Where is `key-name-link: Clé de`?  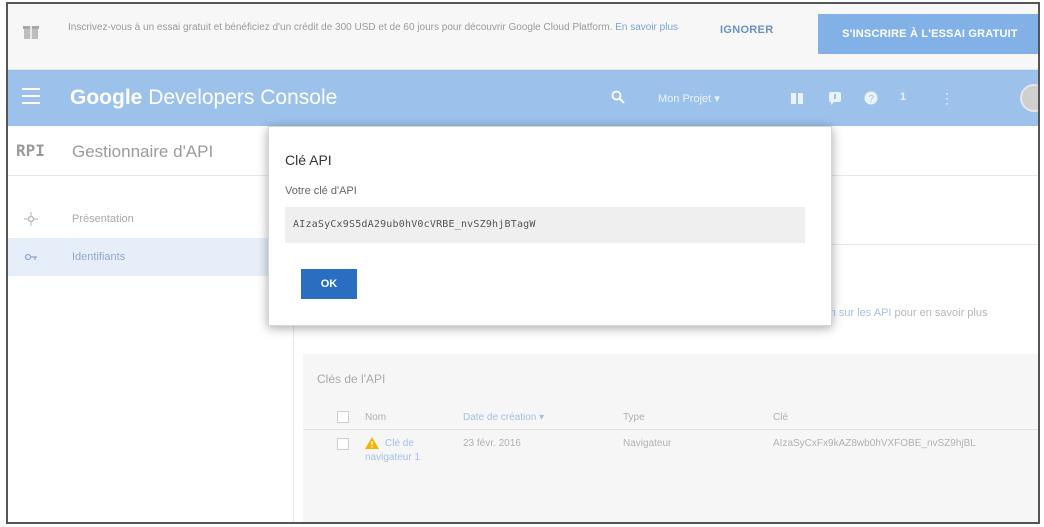
key-name-link: Clé de is located at coordinates (399, 443).